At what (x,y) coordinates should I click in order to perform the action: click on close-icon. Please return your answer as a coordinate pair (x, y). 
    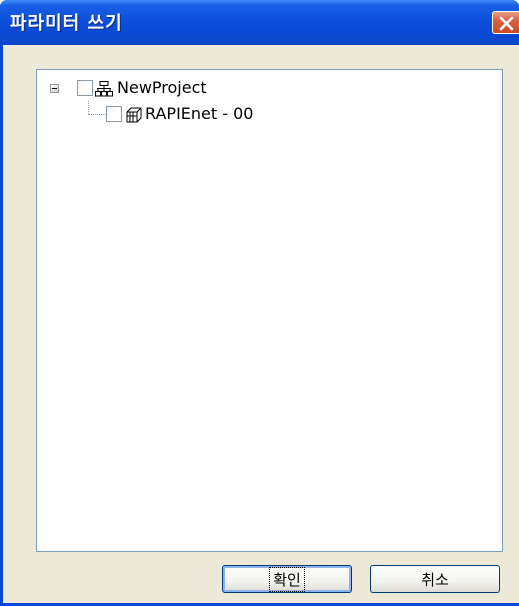
    Looking at the image, I should click on (506, 23).